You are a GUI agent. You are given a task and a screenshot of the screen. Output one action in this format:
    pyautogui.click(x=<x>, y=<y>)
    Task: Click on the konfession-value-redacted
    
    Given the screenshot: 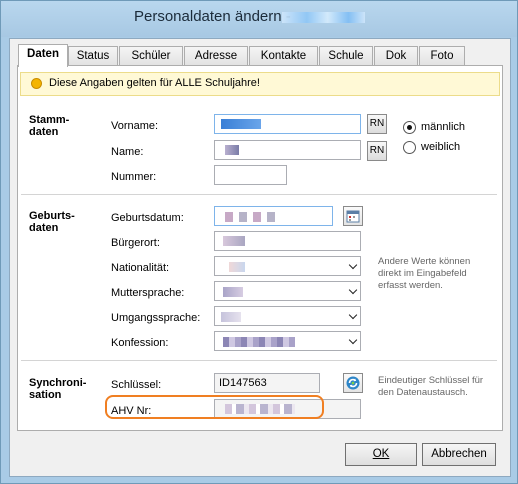 What is the action you would take?
    pyautogui.click(x=259, y=342)
    